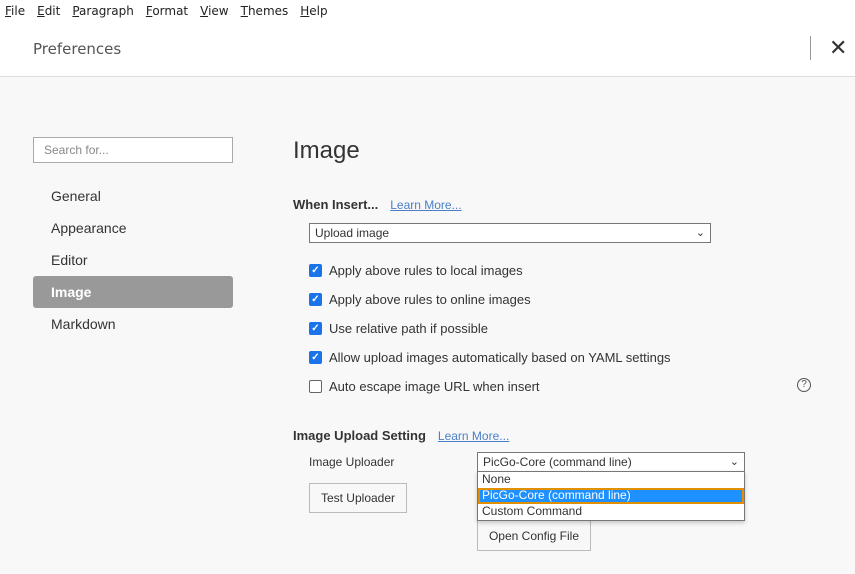 The image size is (855, 574). I want to click on sidebar-item-markdown: Markdown, so click(133, 324).